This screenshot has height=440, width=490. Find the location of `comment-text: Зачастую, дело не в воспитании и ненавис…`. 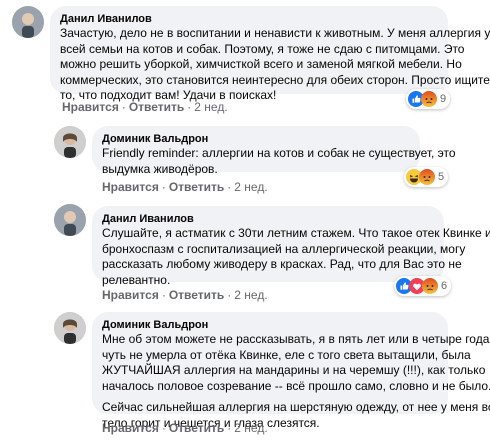

comment-text: Зачастую, дело не в воспитании и ненавис… is located at coordinates (275, 33).